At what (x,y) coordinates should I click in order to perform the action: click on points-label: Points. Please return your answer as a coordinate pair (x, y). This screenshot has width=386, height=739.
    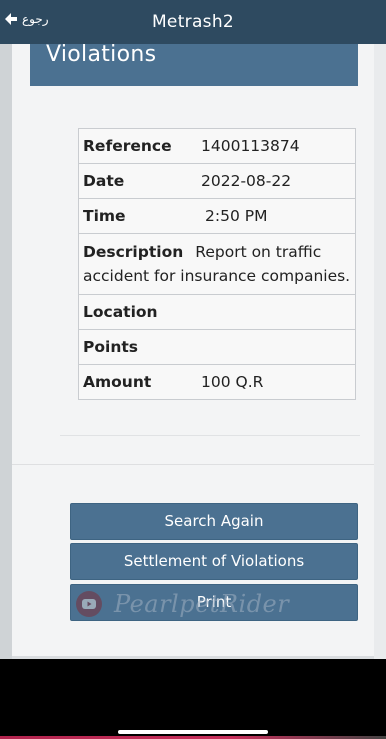
    Looking at the image, I should click on (110, 347).